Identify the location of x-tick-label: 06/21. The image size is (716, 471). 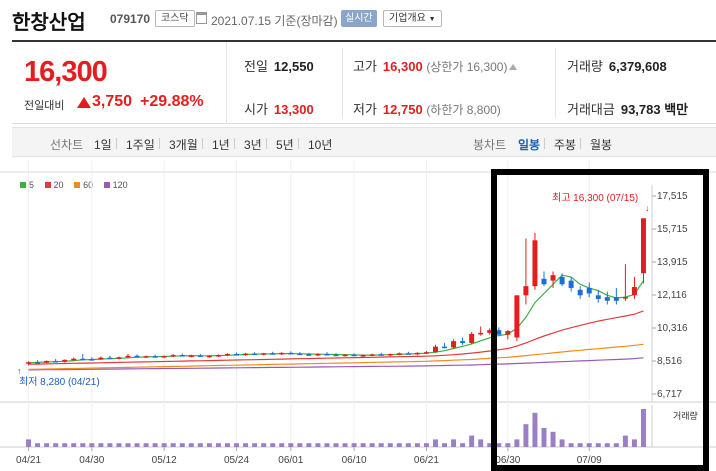
(426, 460).